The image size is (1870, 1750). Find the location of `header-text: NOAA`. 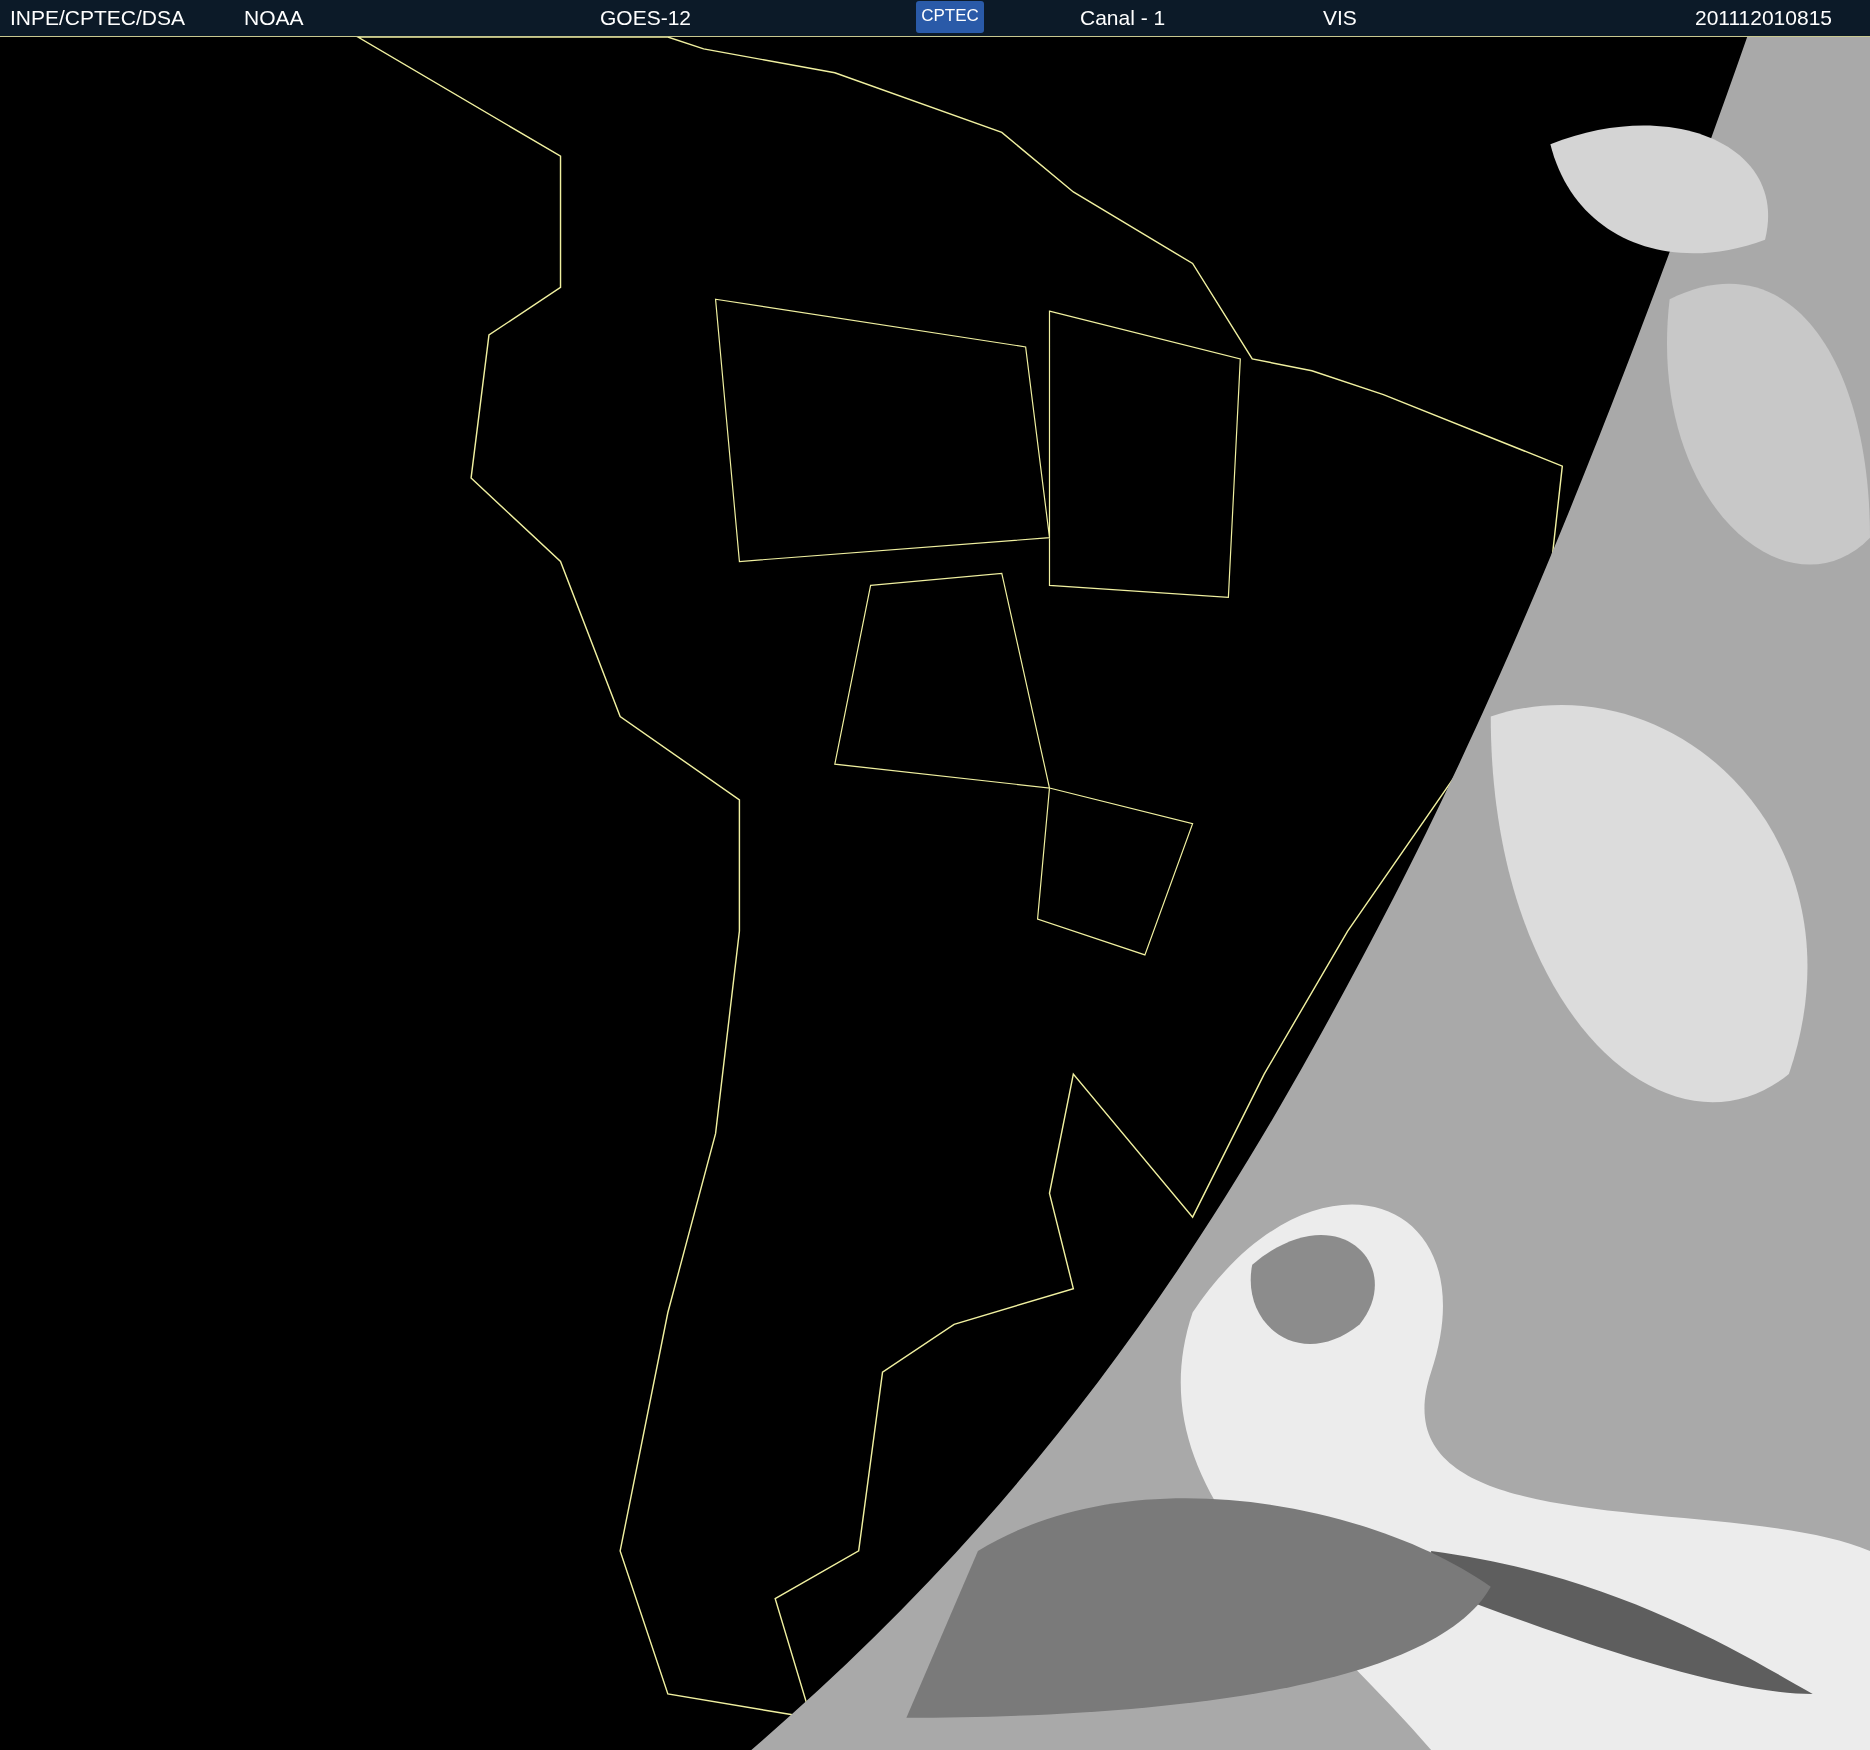

header-text: NOAA is located at coordinates (274, 18).